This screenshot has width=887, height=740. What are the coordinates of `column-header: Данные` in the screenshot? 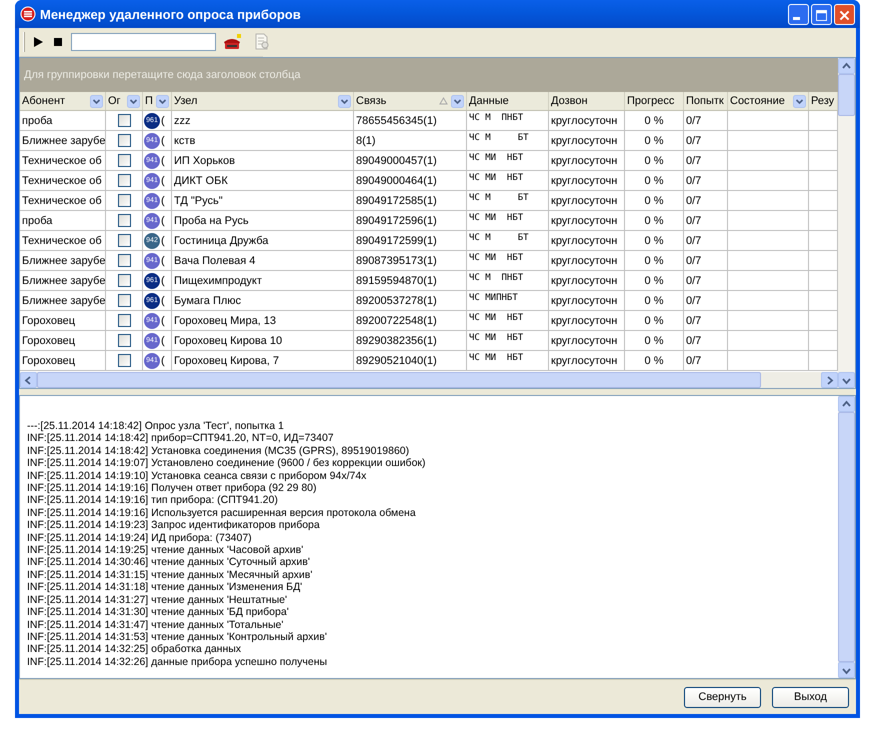 It's located at (508, 101).